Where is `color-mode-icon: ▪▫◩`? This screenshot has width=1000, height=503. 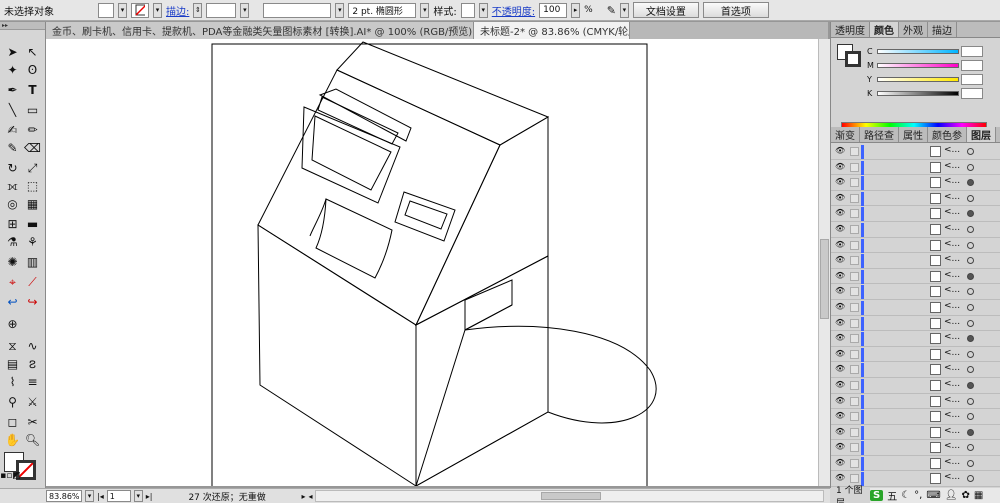 color-mode-icon: ▪▫◩ is located at coordinates (10, 476).